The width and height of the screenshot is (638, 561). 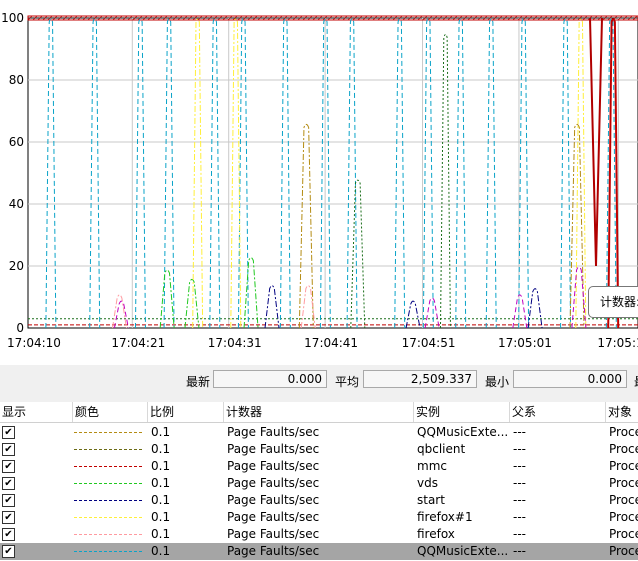 I want to click on counter-row: ✔ 0.1 Page Faults/sec mmc --- Process, so click(x=319, y=466).